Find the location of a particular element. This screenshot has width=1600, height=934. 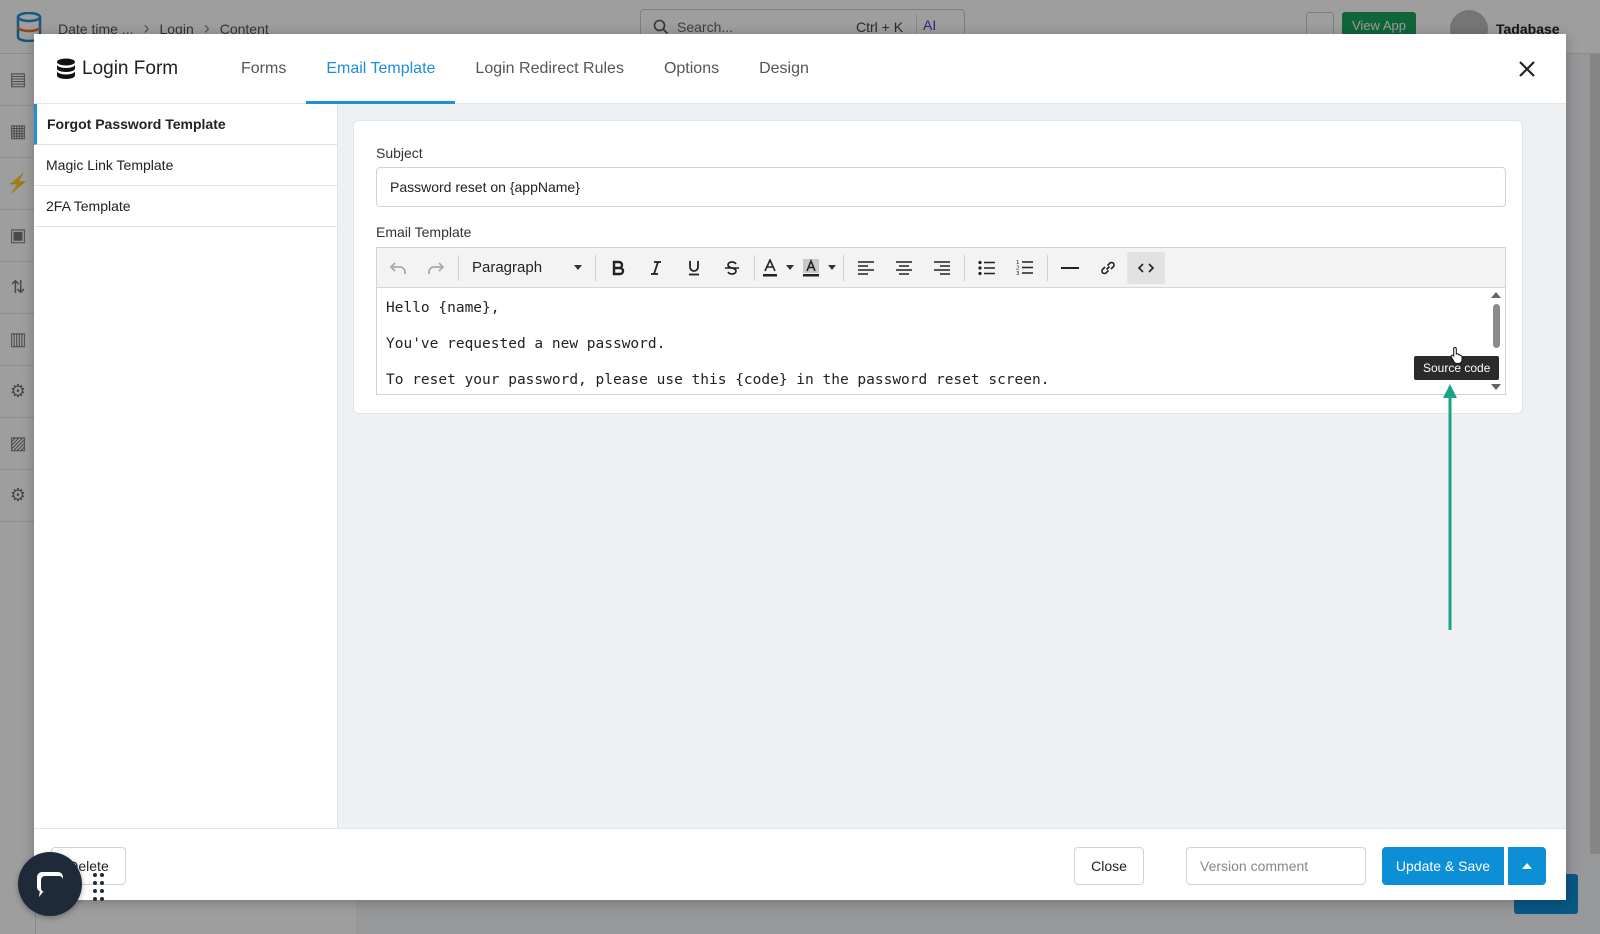

redo-icon is located at coordinates (436, 268).